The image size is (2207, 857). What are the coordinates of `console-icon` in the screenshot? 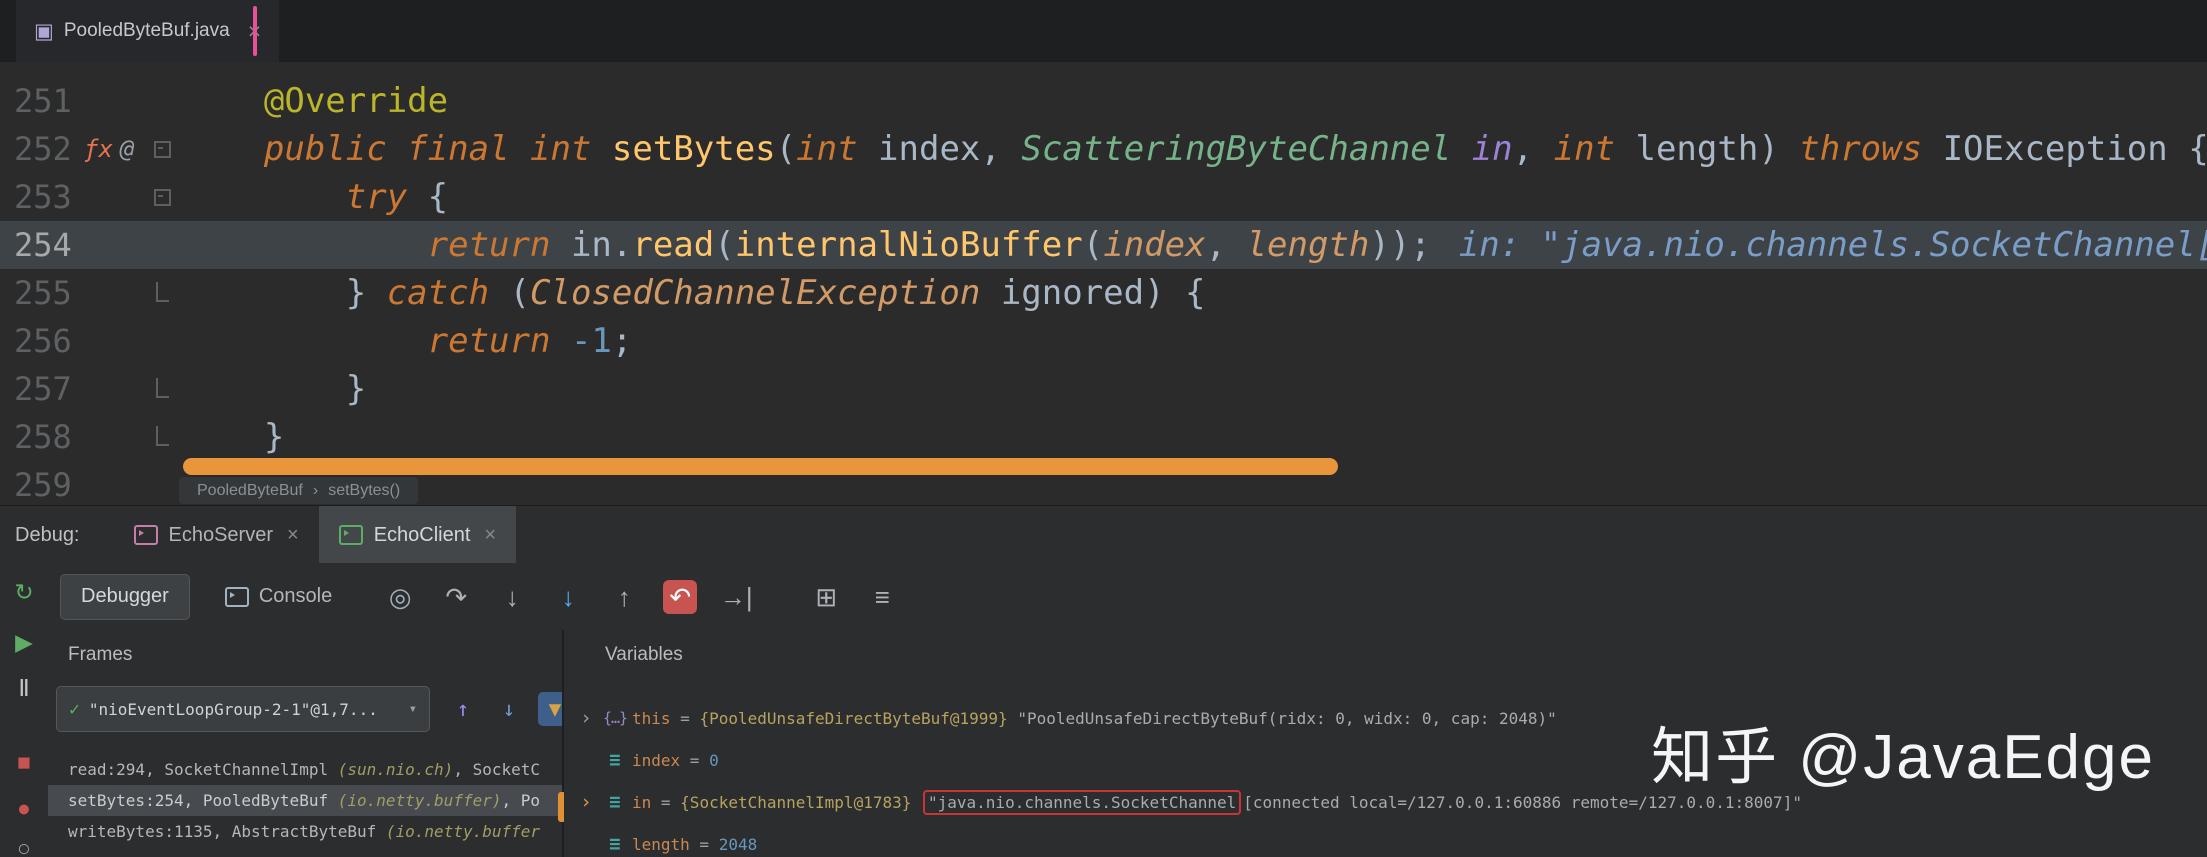 It's located at (145, 535).